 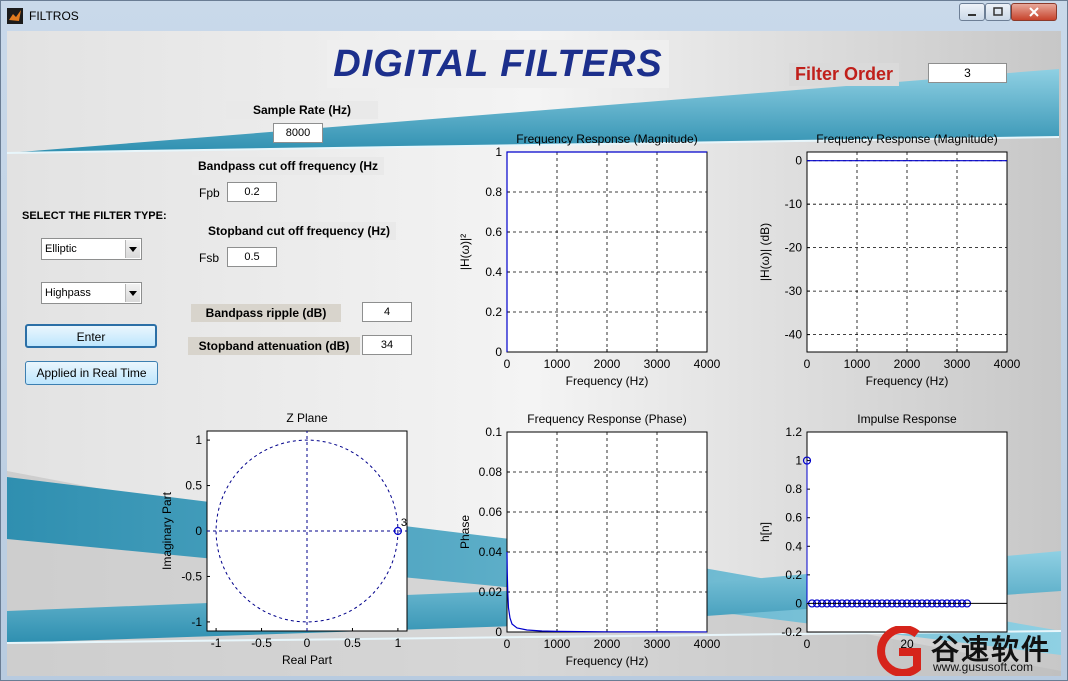 What do you see at coordinates (534, 16) in the screenshot?
I see `title-bar: FILTROS` at bounding box center [534, 16].